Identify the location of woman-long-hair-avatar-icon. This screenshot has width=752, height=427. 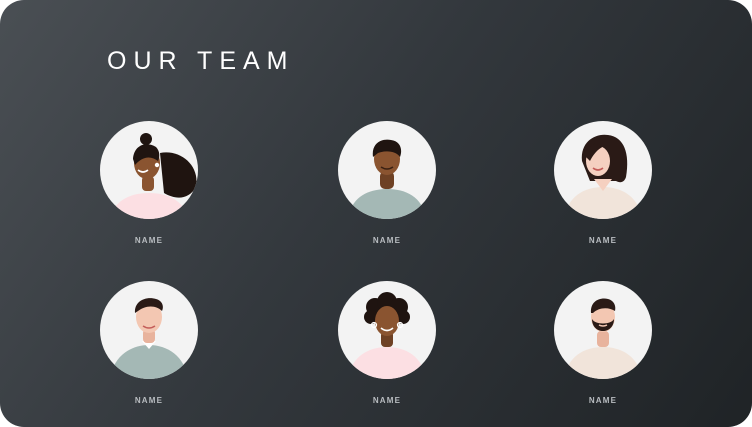
(603, 170).